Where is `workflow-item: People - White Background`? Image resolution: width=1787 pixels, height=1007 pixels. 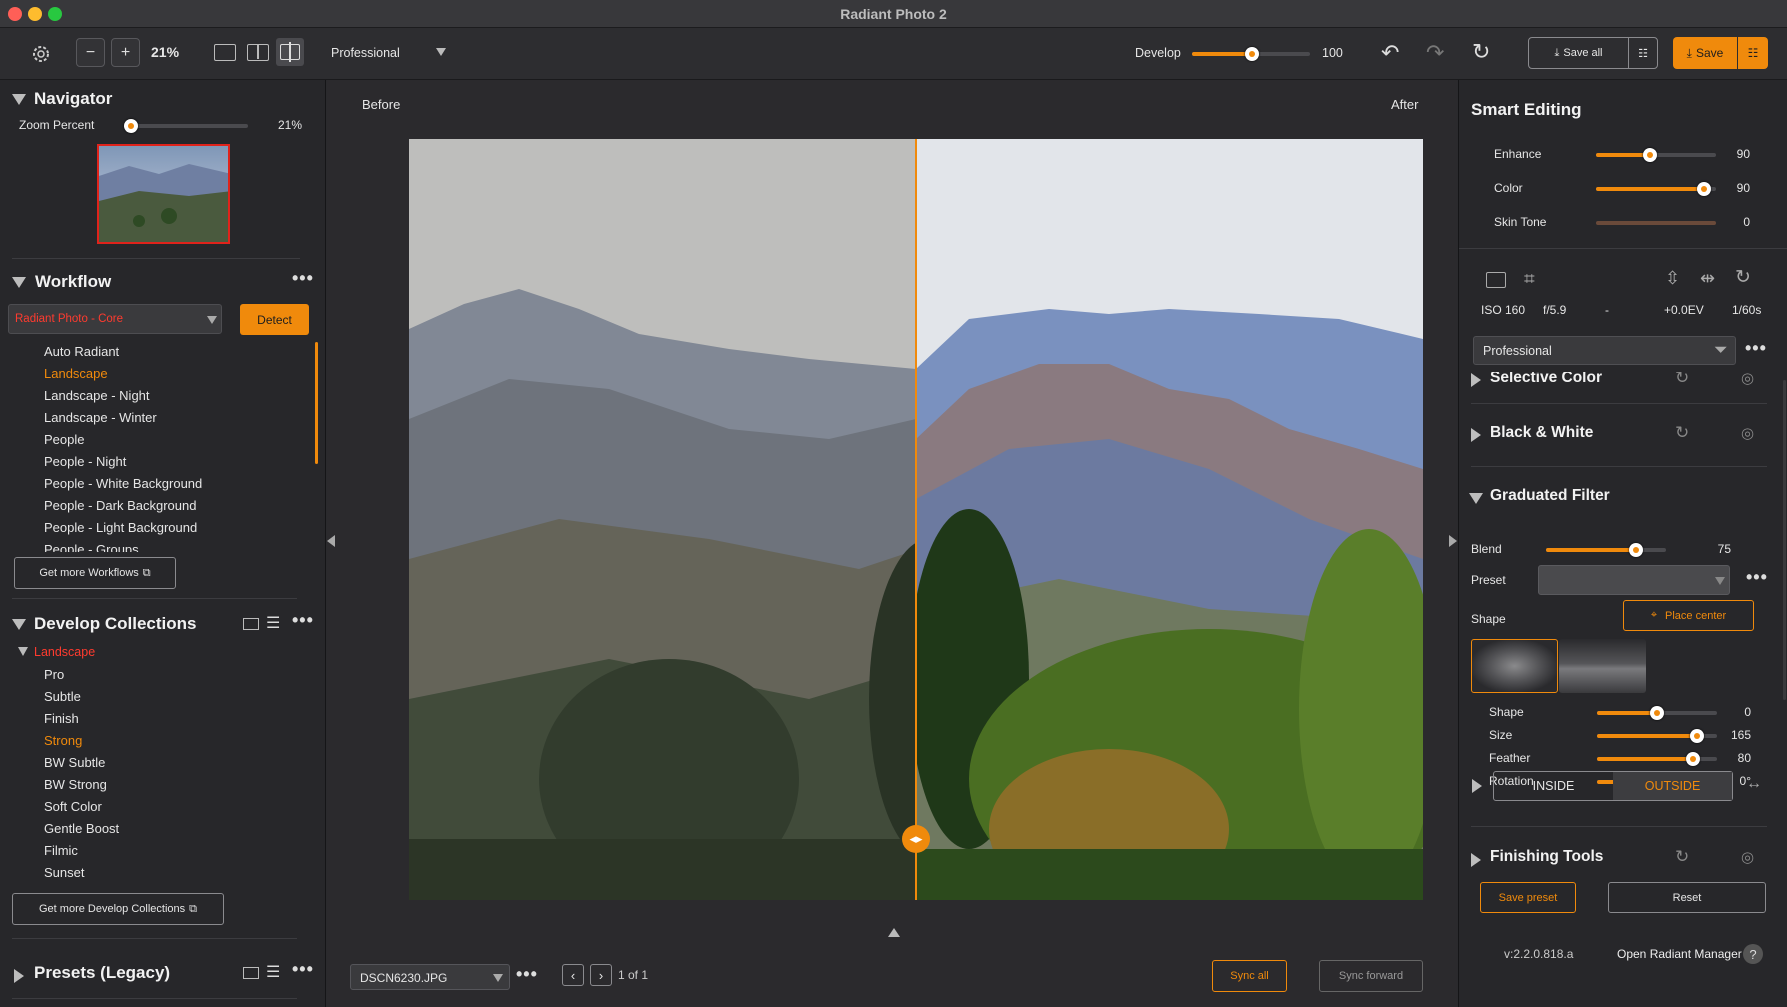 workflow-item: People - White Background is located at coordinates (123, 483).